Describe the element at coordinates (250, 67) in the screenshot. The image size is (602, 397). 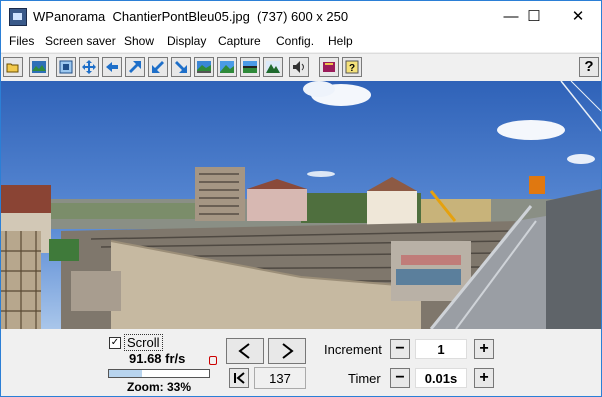
I see `horizon-icon` at that location.